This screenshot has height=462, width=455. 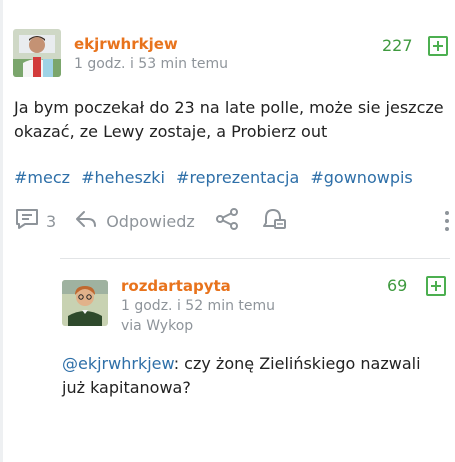 I want to click on tag-link: #reprezentacja, so click(x=237, y=177).